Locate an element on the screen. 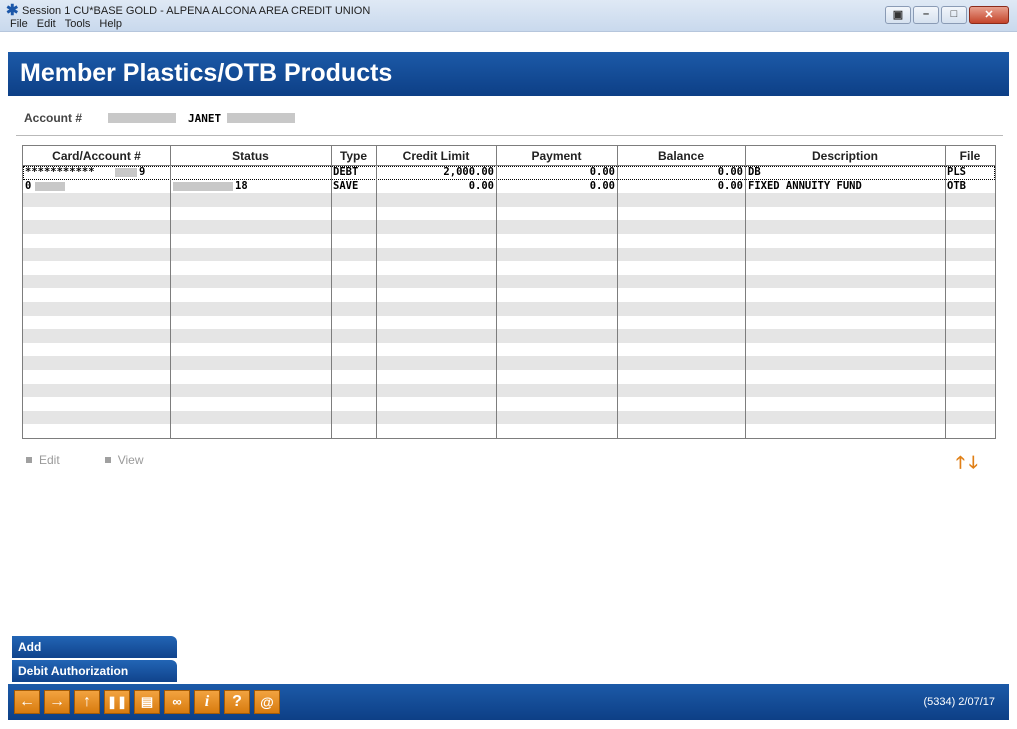  status-text: (5334) 2/07/17 is located at coordinates (959, 702).